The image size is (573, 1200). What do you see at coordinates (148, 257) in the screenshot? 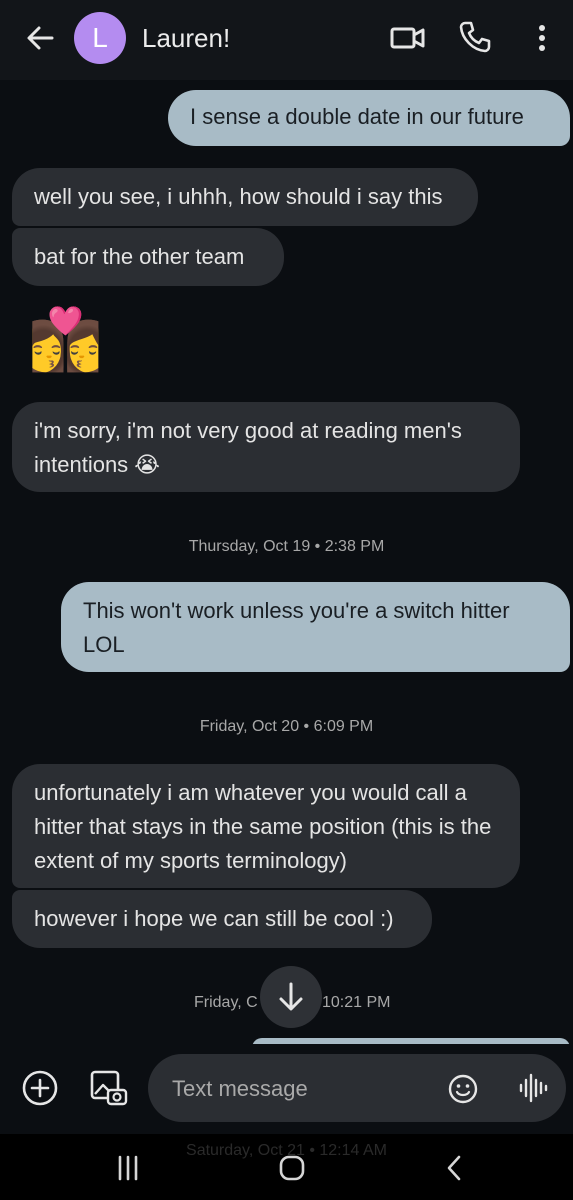
I see `message-bubble-incoming: bat for the other team` at bounding box center [148, 257].